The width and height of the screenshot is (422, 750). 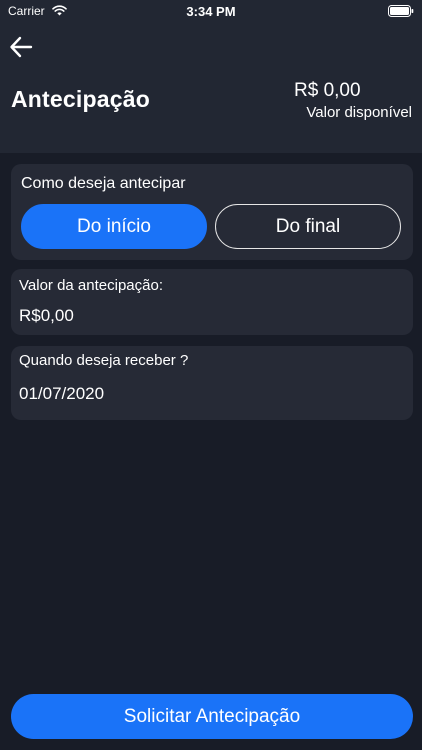 What do you see at coordinates (114, 226) in the screenshot?
I see `mode-start-button: Do início` at bounding box center [114, 226].